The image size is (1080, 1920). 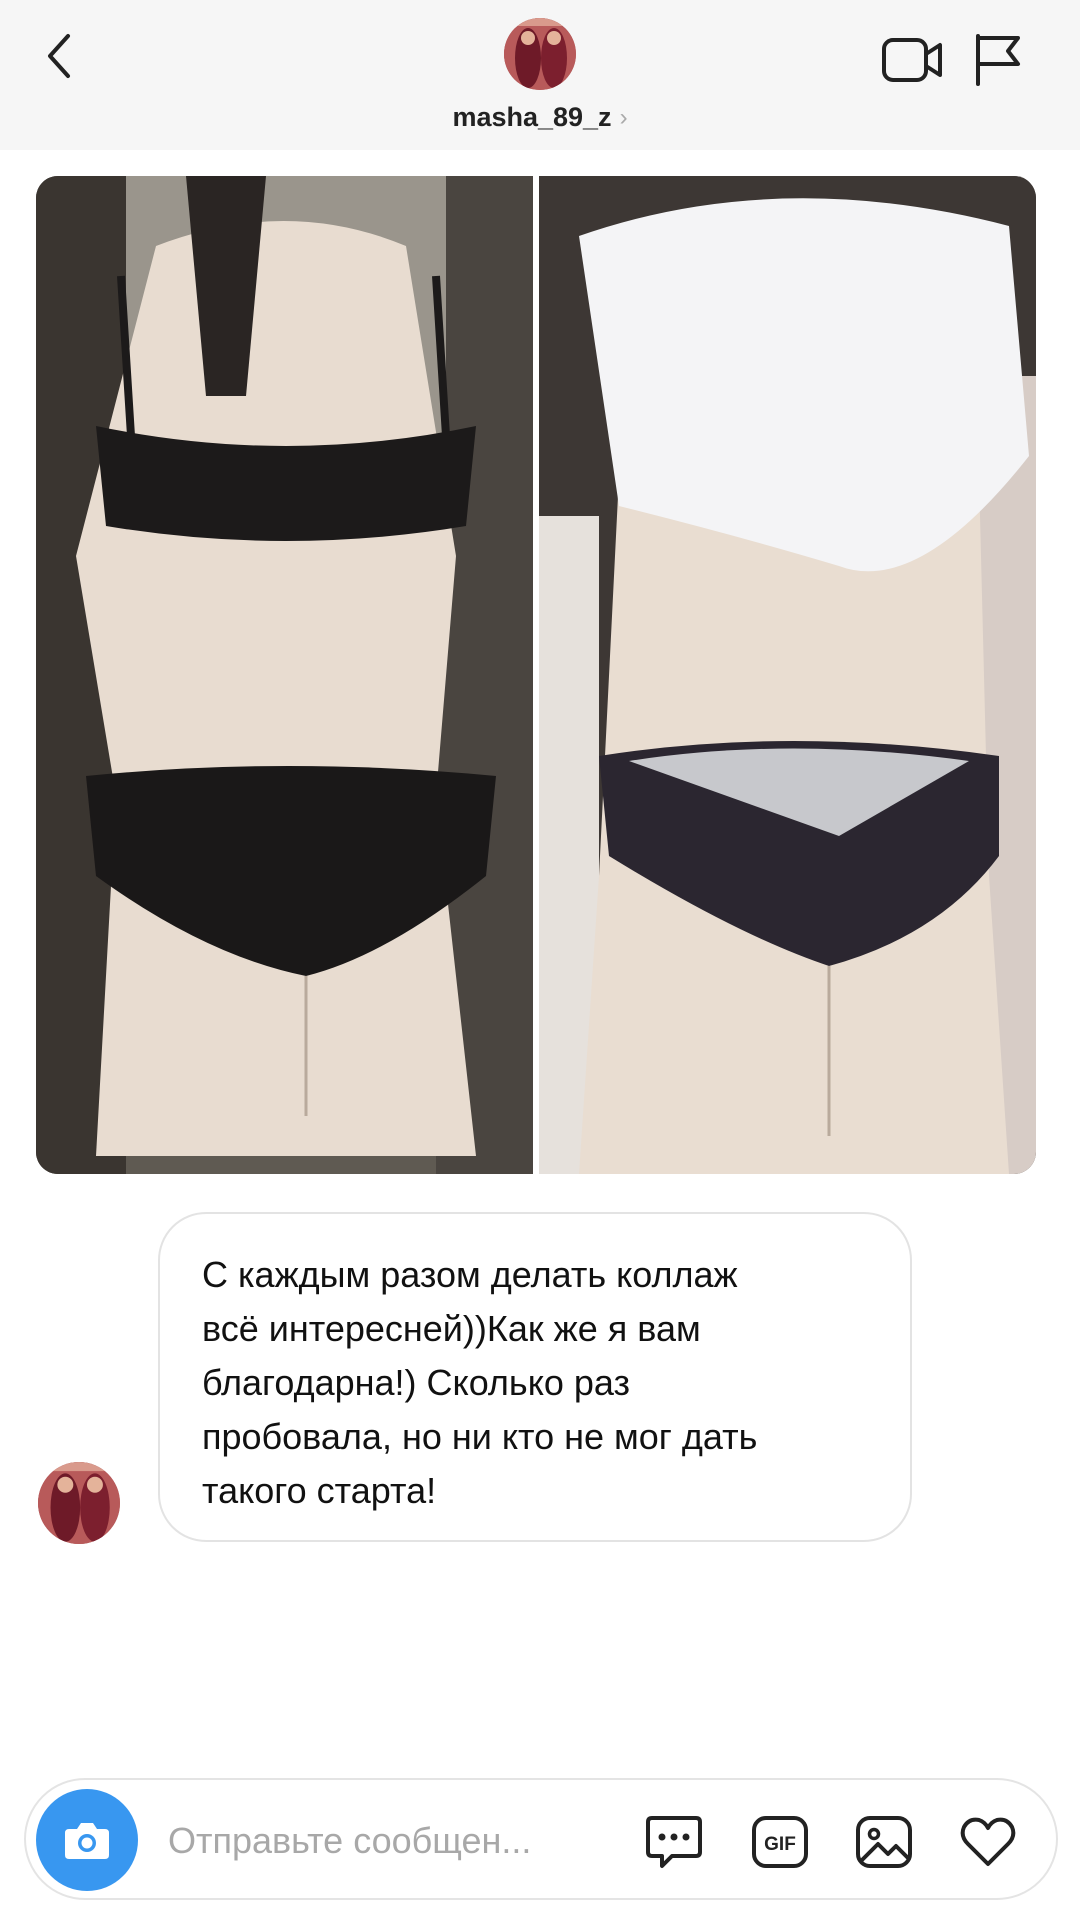 I want to click on sticker-icon, so click(x=674, y=1842).